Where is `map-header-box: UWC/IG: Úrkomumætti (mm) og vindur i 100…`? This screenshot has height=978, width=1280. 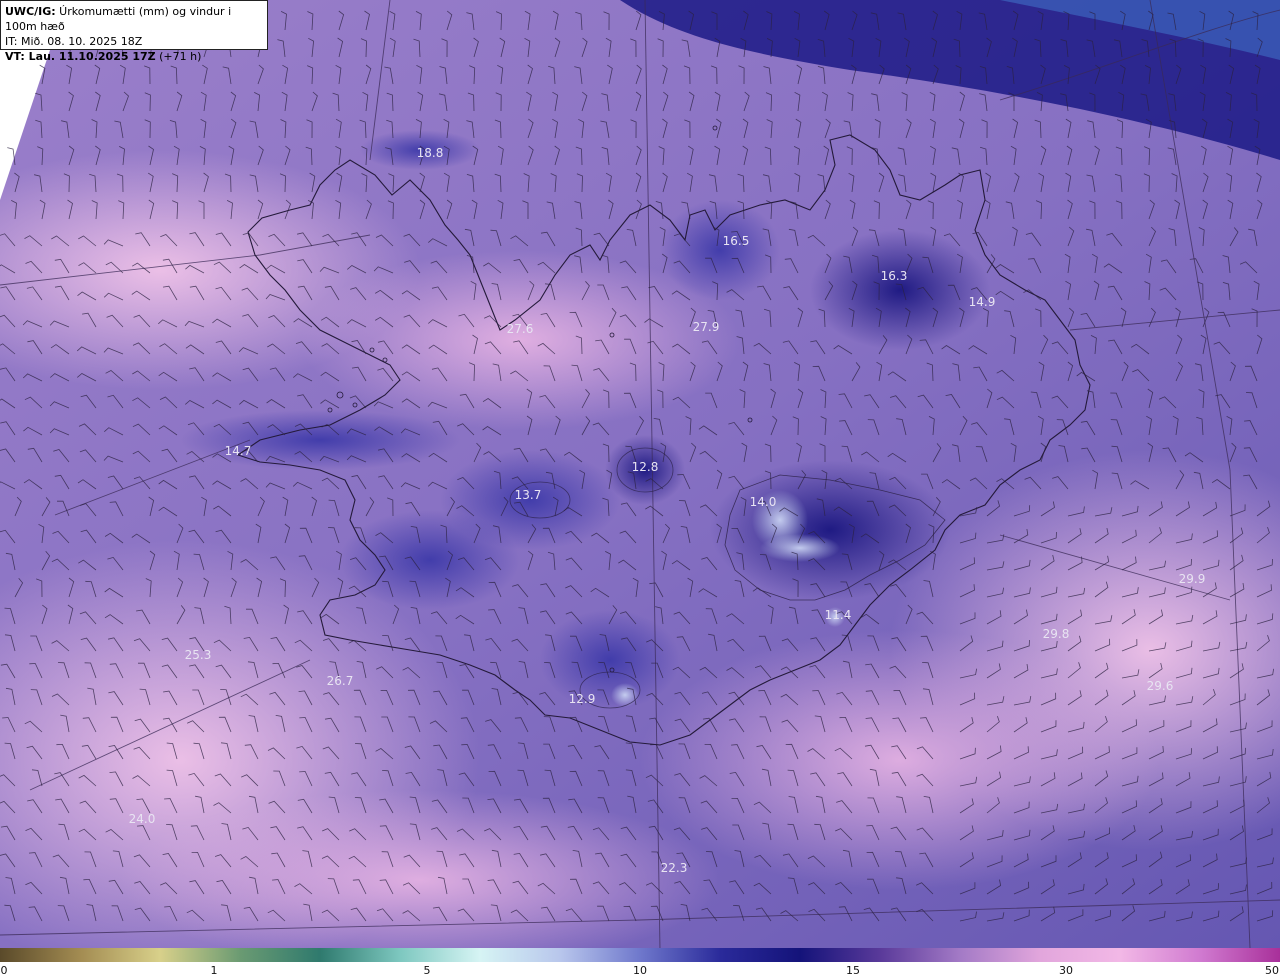
map-header-box: UWC/IG: Úrkomumætti (mm) og vindur i 100… is located at coordinates (134, 31).